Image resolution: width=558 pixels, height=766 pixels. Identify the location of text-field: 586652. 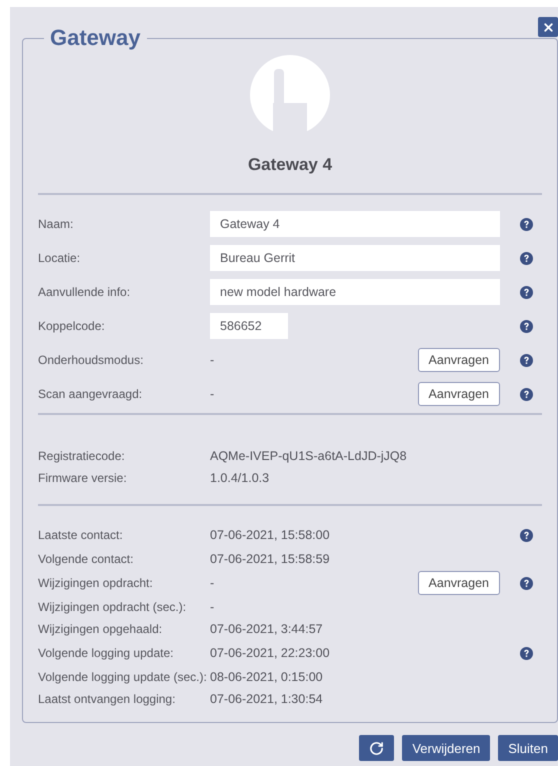
(249, 326).